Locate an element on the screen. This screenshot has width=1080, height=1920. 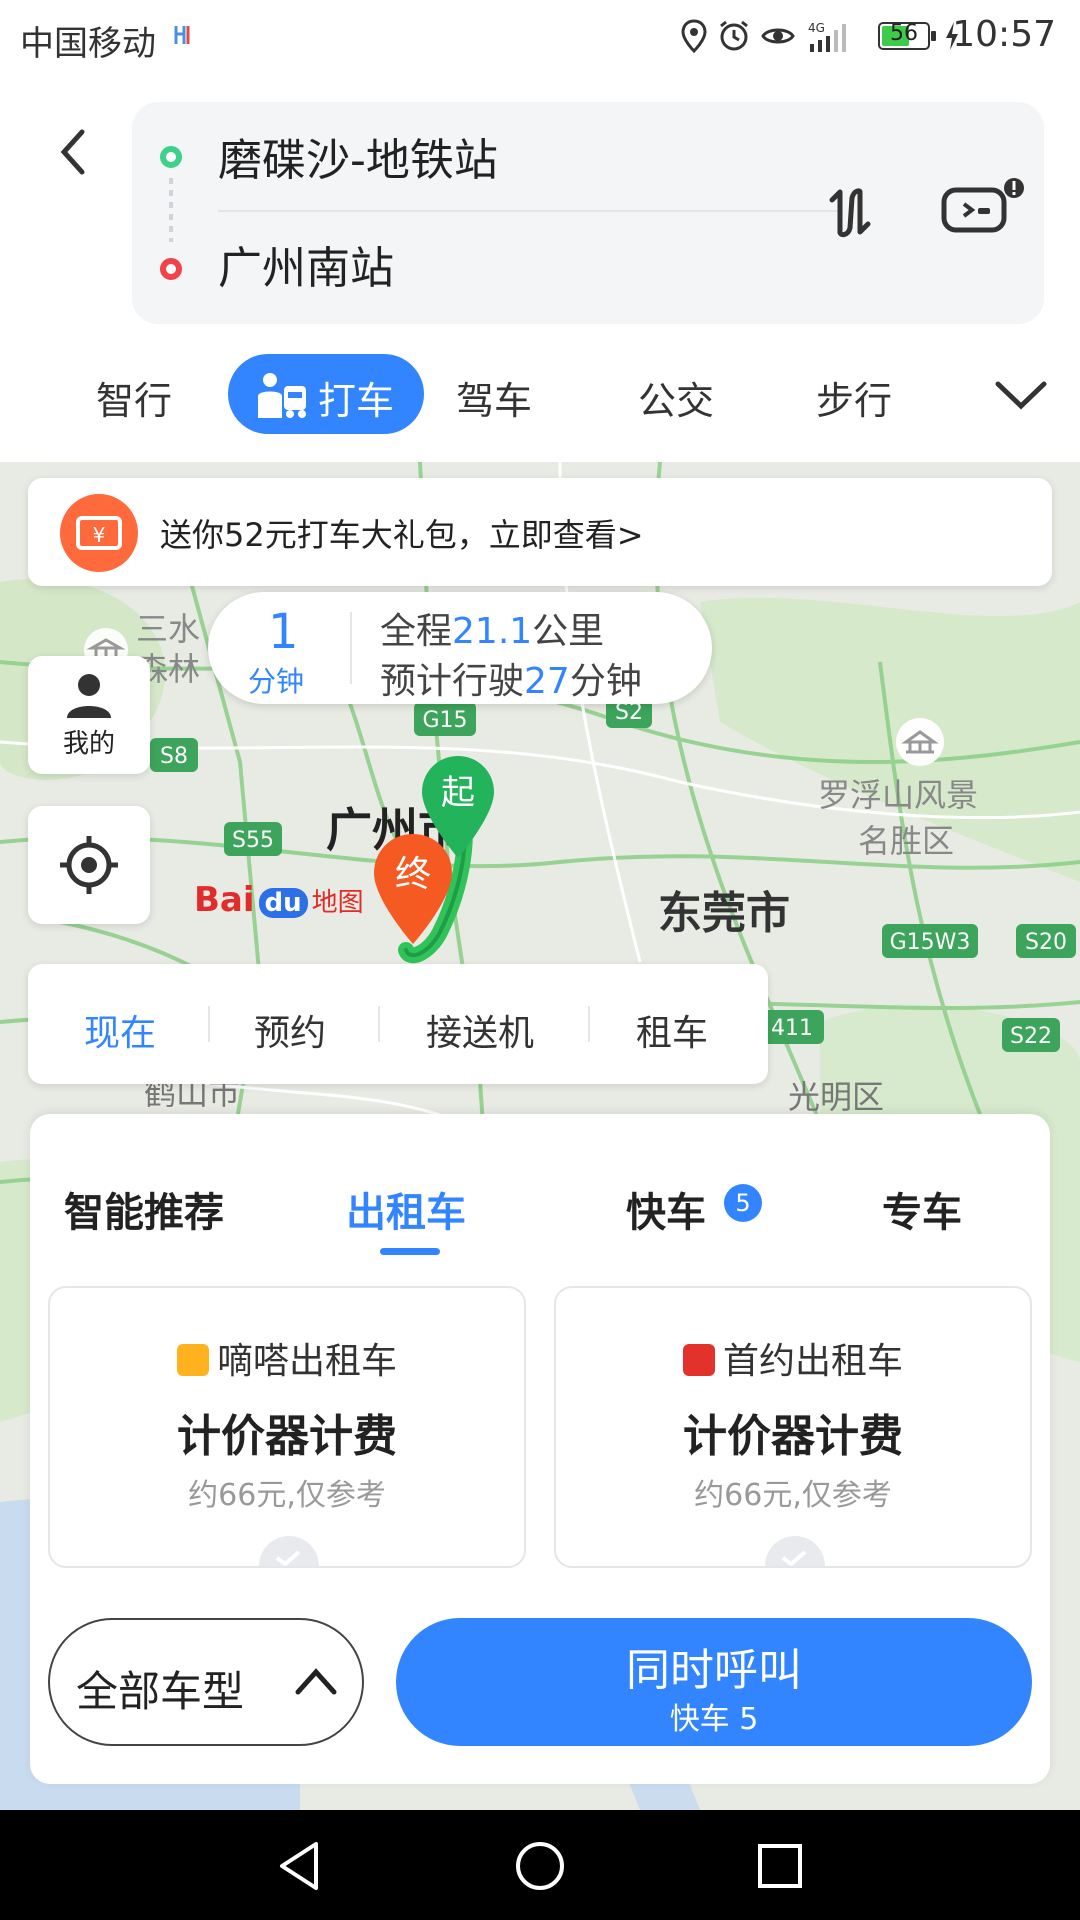
transport-mode-tabs: 智行 打车 驾车 公交 步行 is located at coordinates (540, 398).